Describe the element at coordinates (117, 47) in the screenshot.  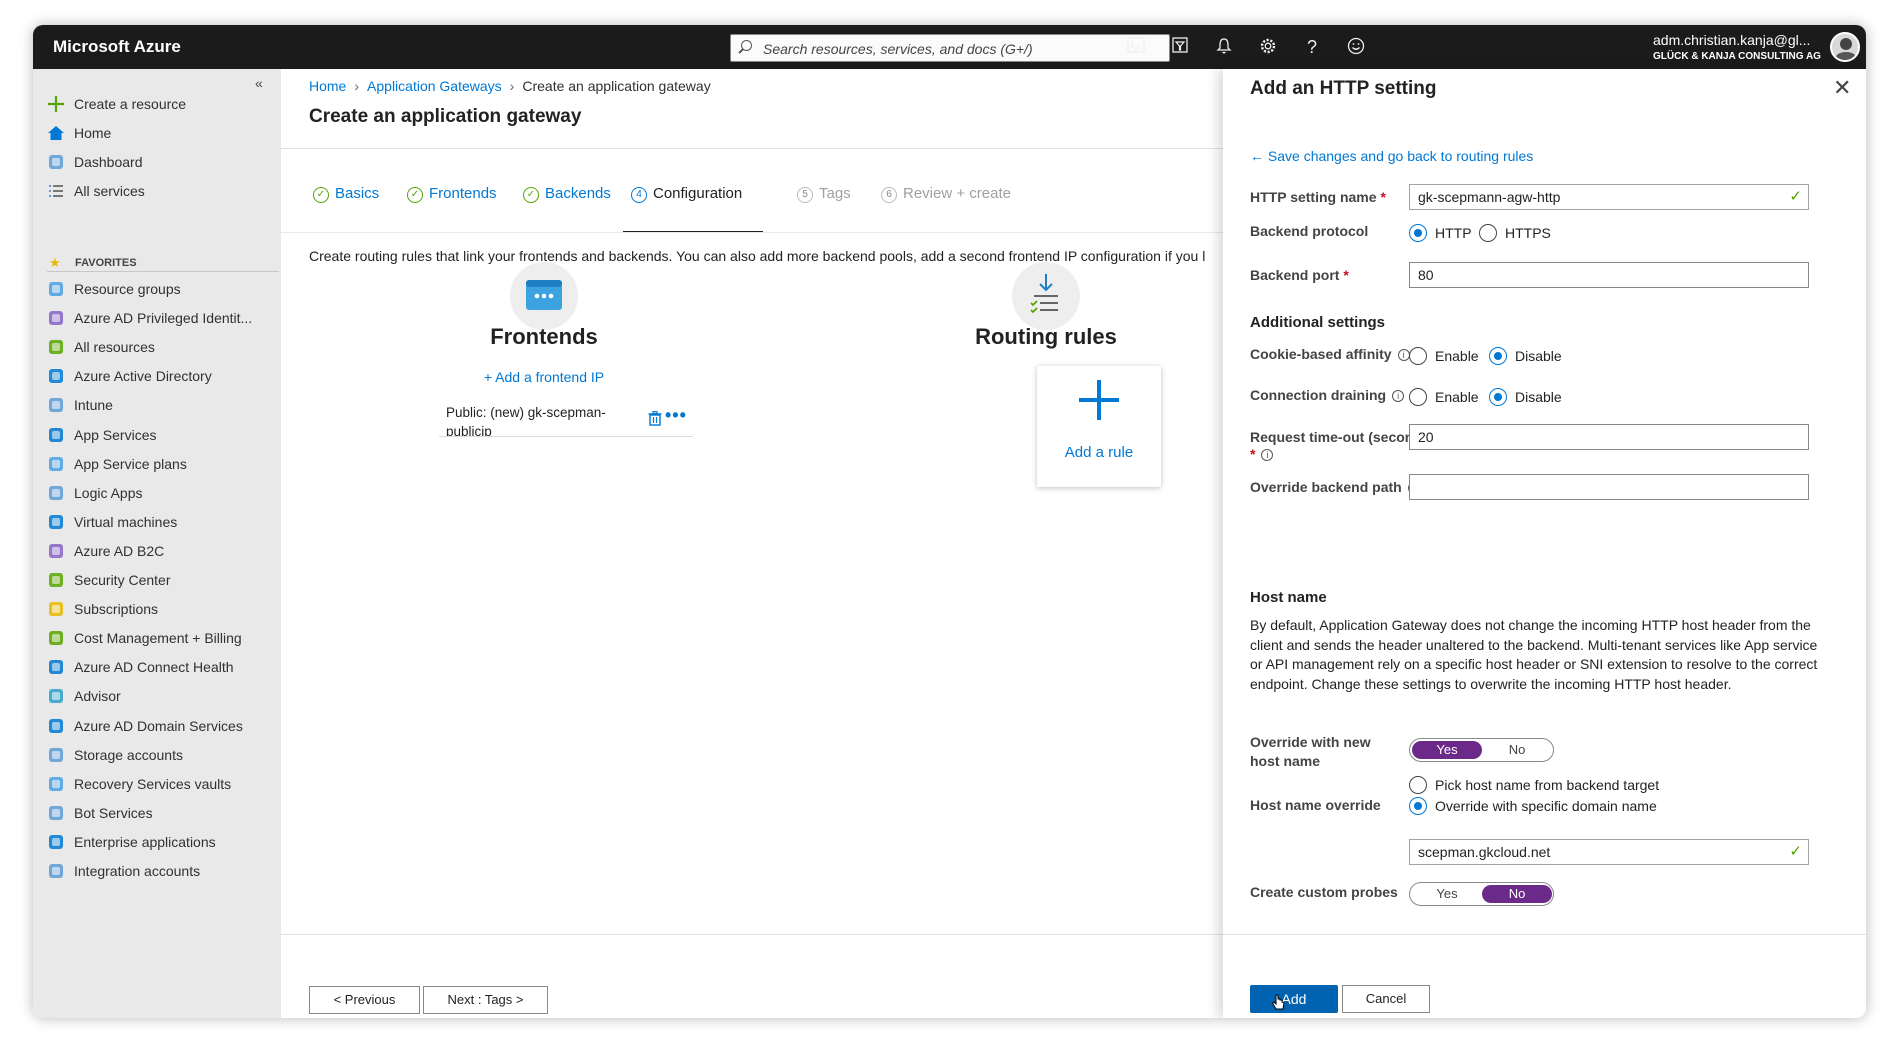
I see `brand-logo: Microsoft Azure` at that location.